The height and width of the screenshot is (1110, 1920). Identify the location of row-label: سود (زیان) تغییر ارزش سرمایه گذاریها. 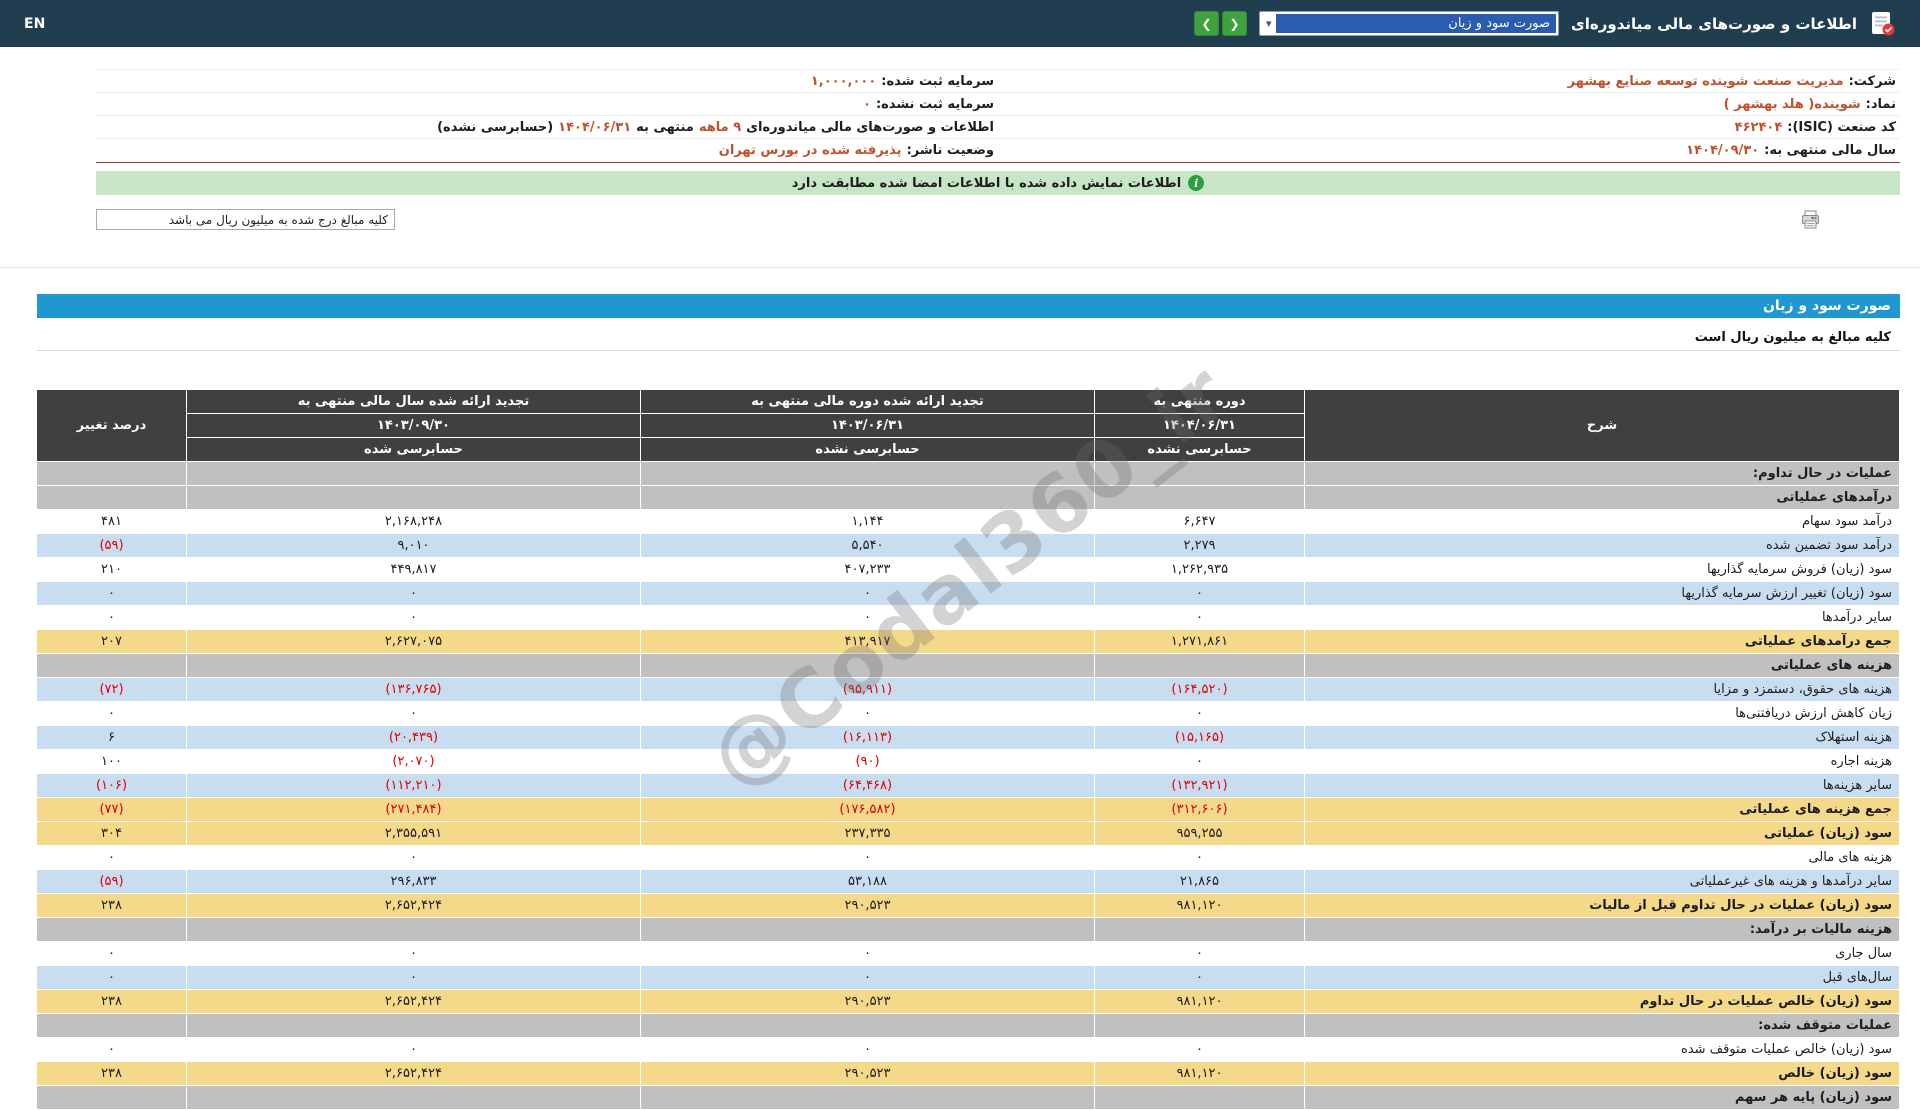
(1602, 593).